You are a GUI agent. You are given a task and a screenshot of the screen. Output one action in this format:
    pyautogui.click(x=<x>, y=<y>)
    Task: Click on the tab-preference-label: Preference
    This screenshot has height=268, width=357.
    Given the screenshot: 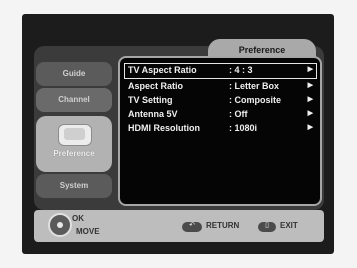 What is the action you would take?
    pyautogui.click(x=74, y=153)
    